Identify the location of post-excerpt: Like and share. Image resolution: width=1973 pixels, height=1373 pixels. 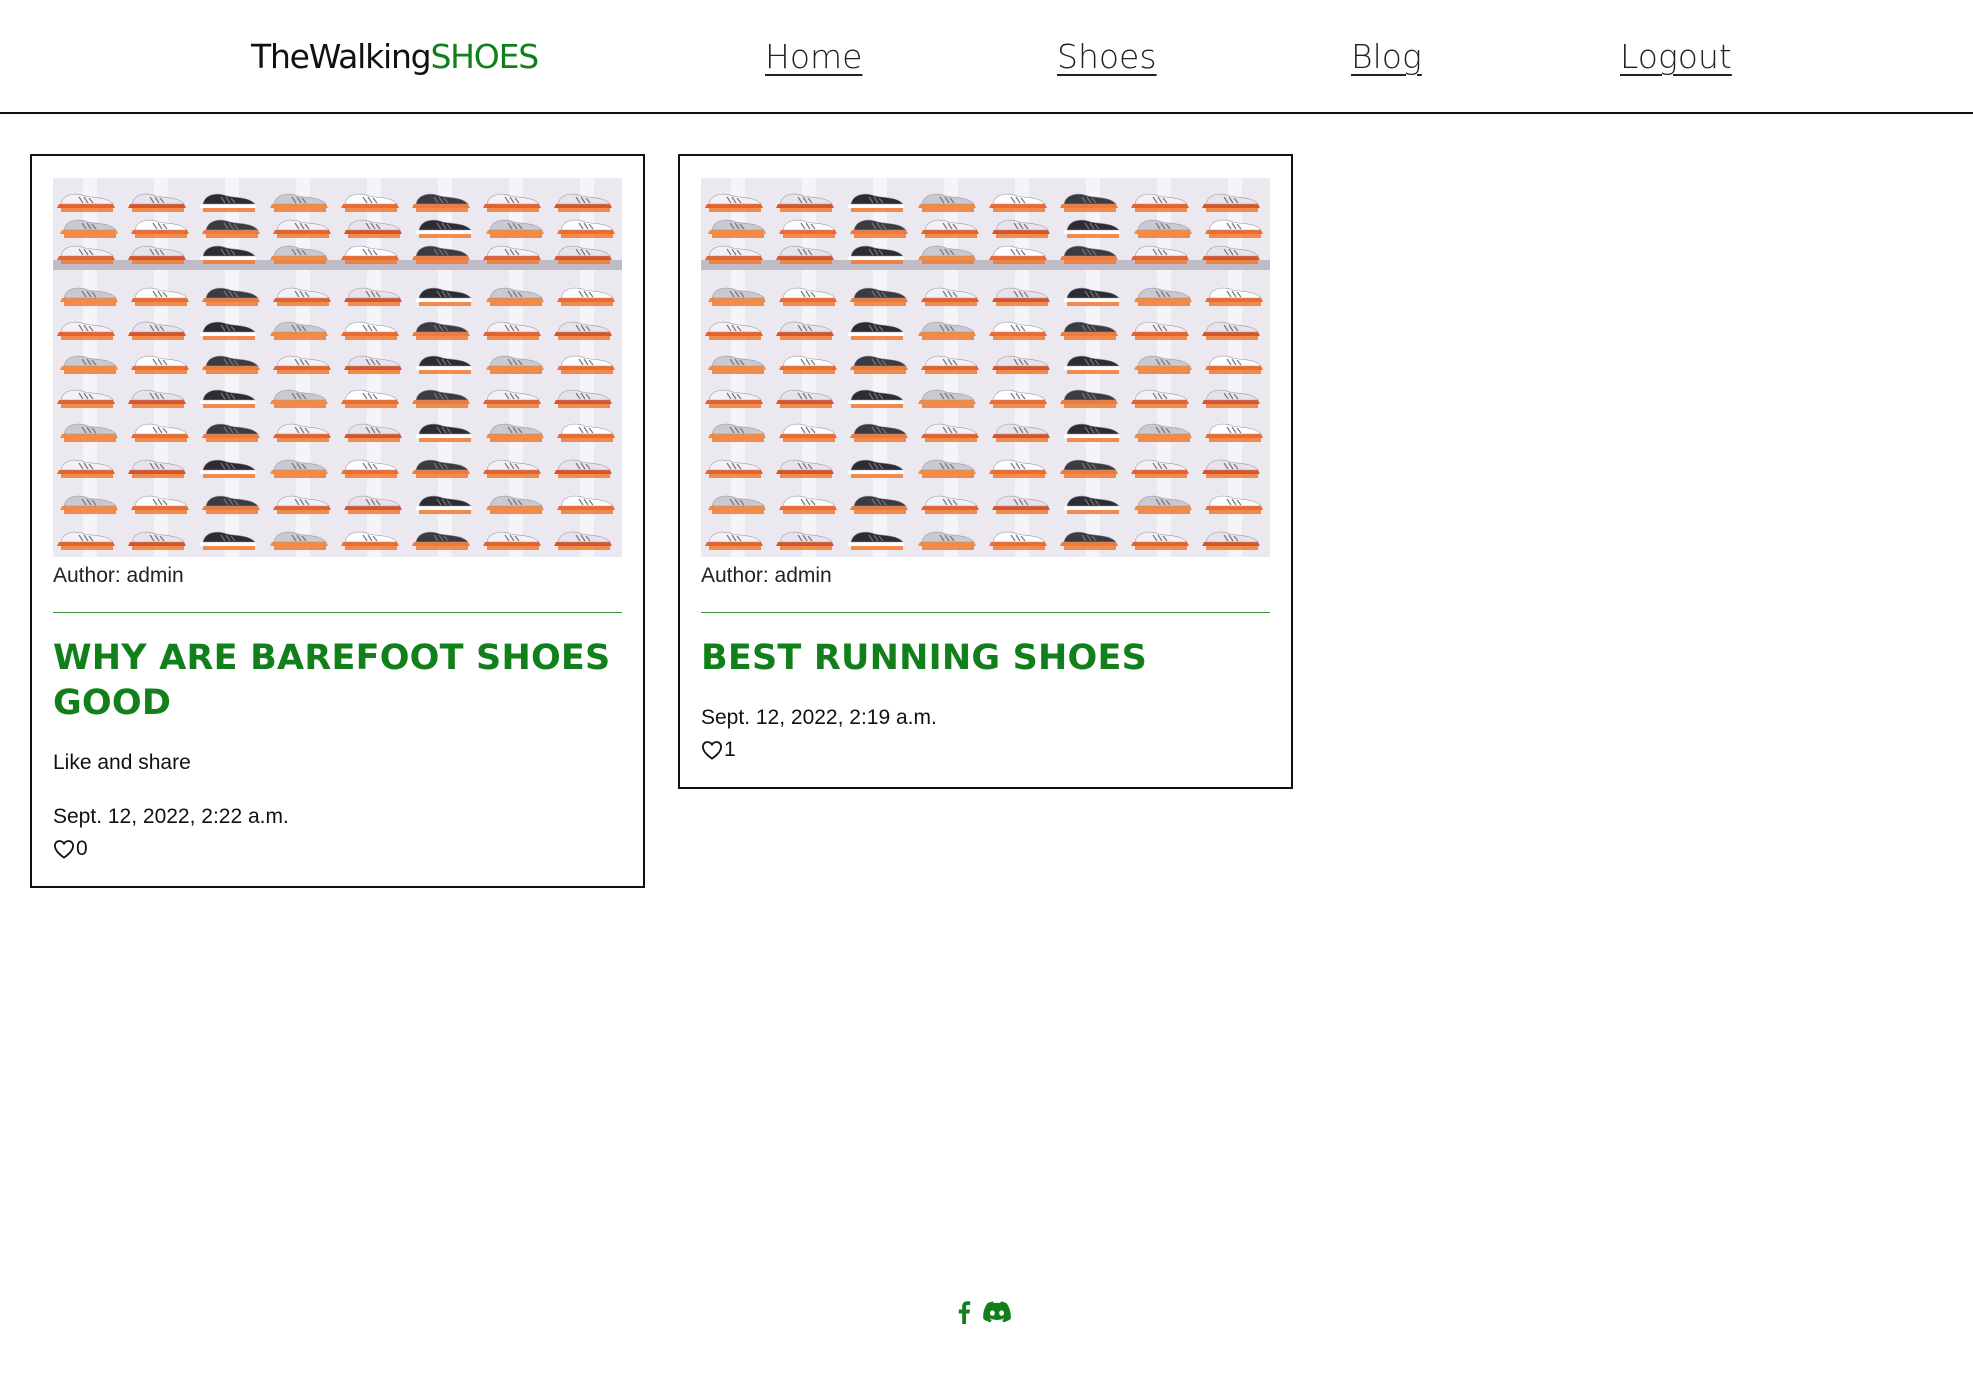
(122, 762).